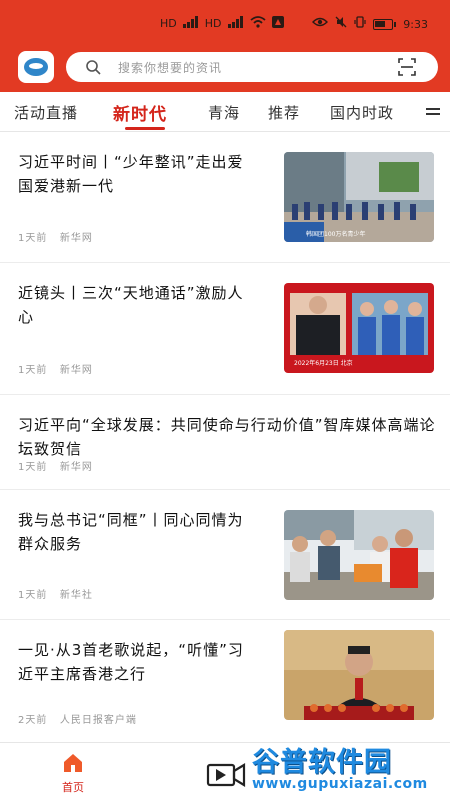 The height and width of the screenshot is (800, 450). Describe the element at coordinates (341, 24) in the screenshot. I see `mute-icon` at that location.